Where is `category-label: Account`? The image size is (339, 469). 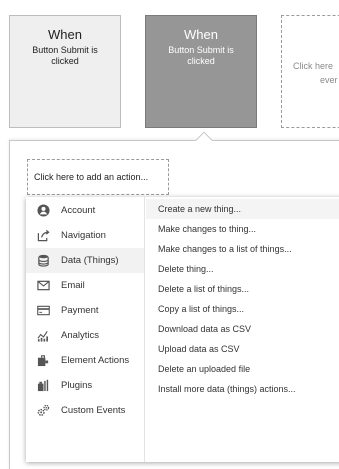 category-label: Account is located at coordinates (78, 210).